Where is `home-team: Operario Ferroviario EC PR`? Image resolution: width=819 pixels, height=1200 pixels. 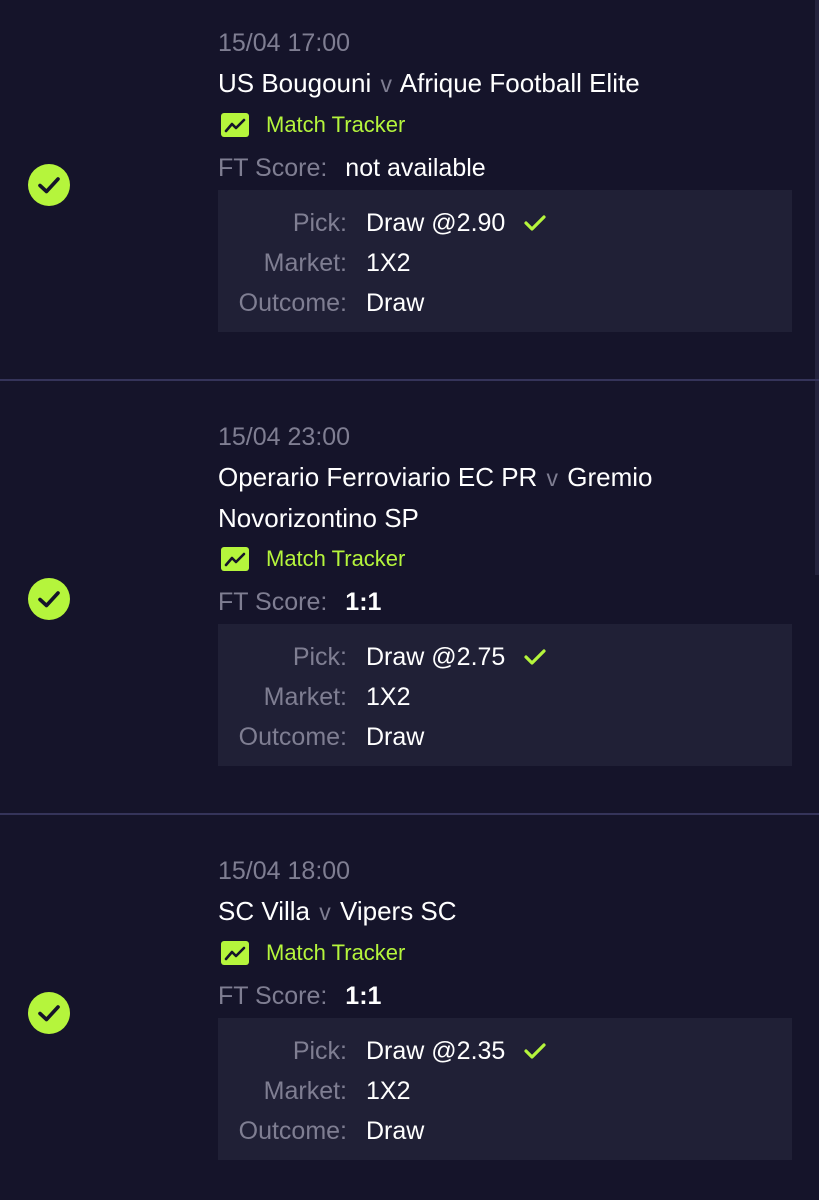
home-team: Operario Ferroviario EC PR is located at coordinates (378, 477).